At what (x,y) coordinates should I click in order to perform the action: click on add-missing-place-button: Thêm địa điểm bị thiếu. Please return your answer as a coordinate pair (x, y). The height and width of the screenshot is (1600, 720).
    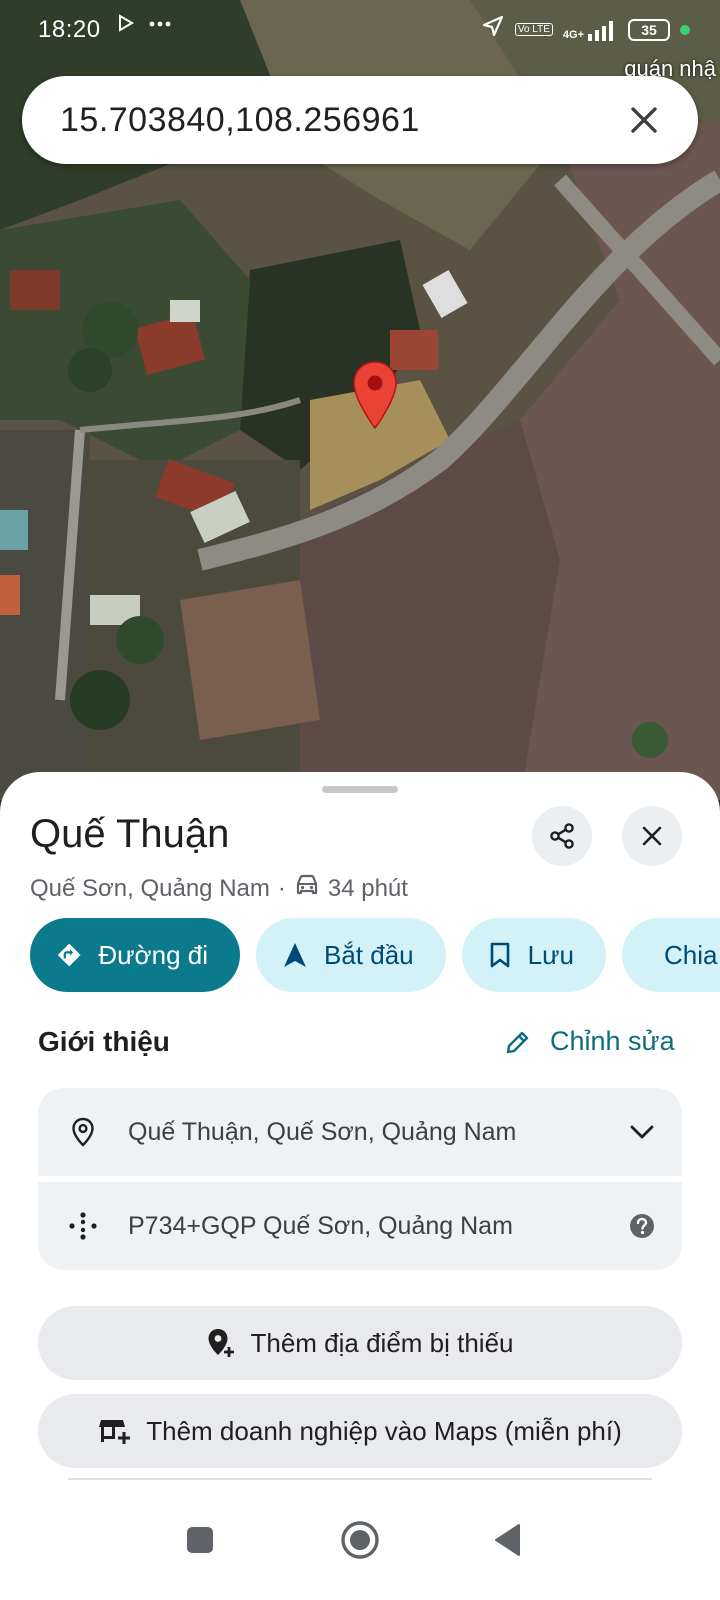
    Looking at the image, I should click on (360, 1343).